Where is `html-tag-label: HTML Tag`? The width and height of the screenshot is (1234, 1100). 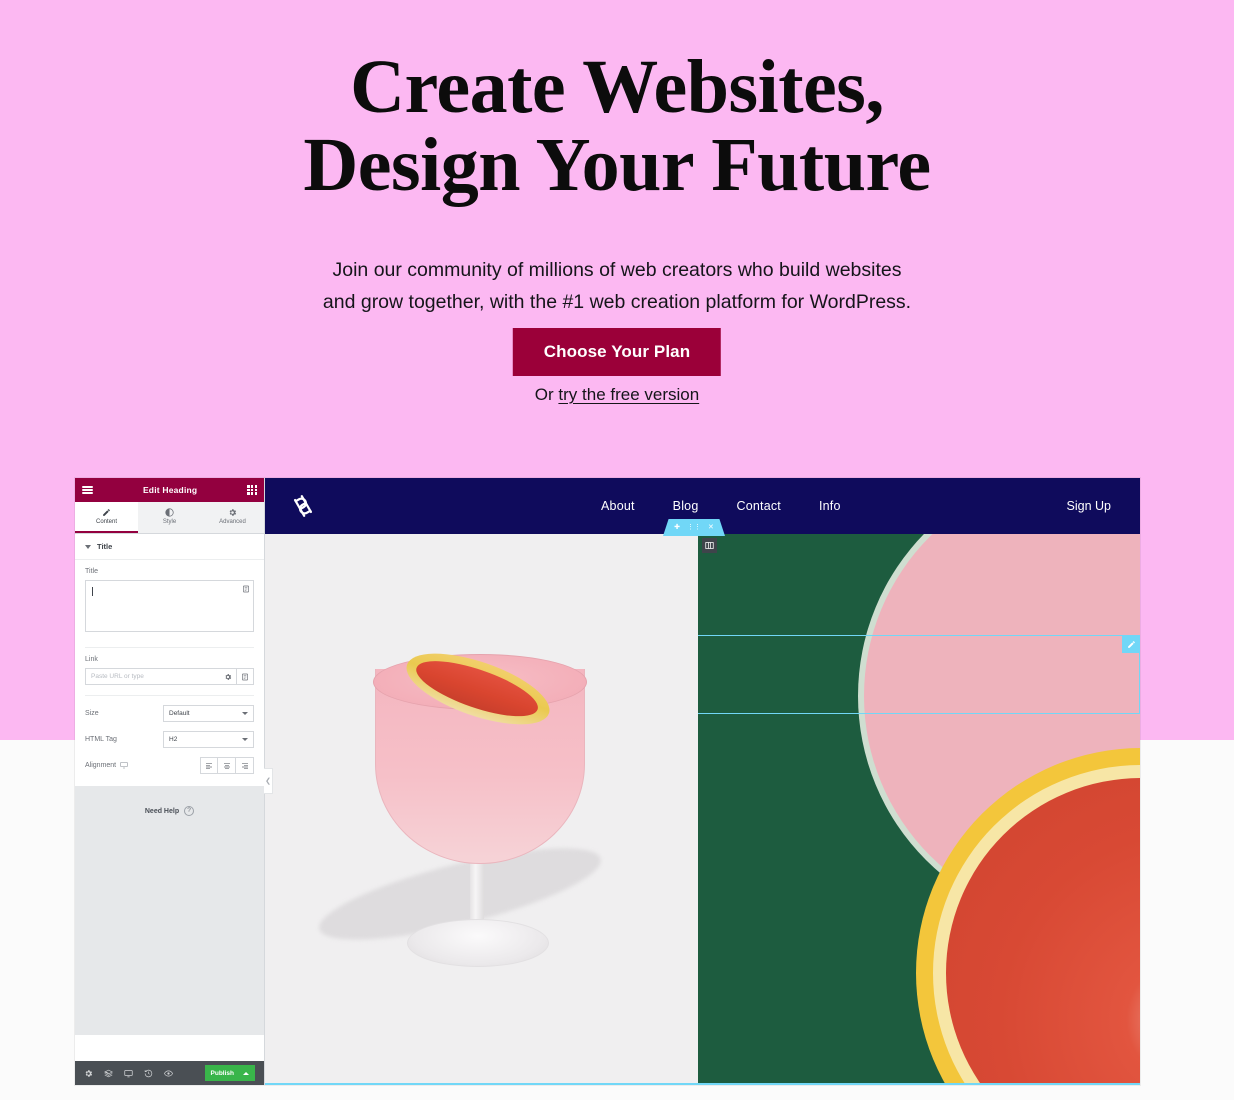 html-tag-label: HTML Tag is located at coordinates (101, 739).